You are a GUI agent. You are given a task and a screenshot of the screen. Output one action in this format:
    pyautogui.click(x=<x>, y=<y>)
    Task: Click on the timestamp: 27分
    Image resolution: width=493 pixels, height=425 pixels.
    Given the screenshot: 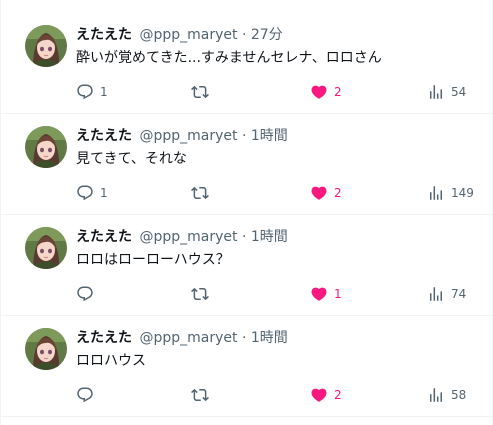 What is the action you would take?
    pyautogui.click(x=267, y=35)
    